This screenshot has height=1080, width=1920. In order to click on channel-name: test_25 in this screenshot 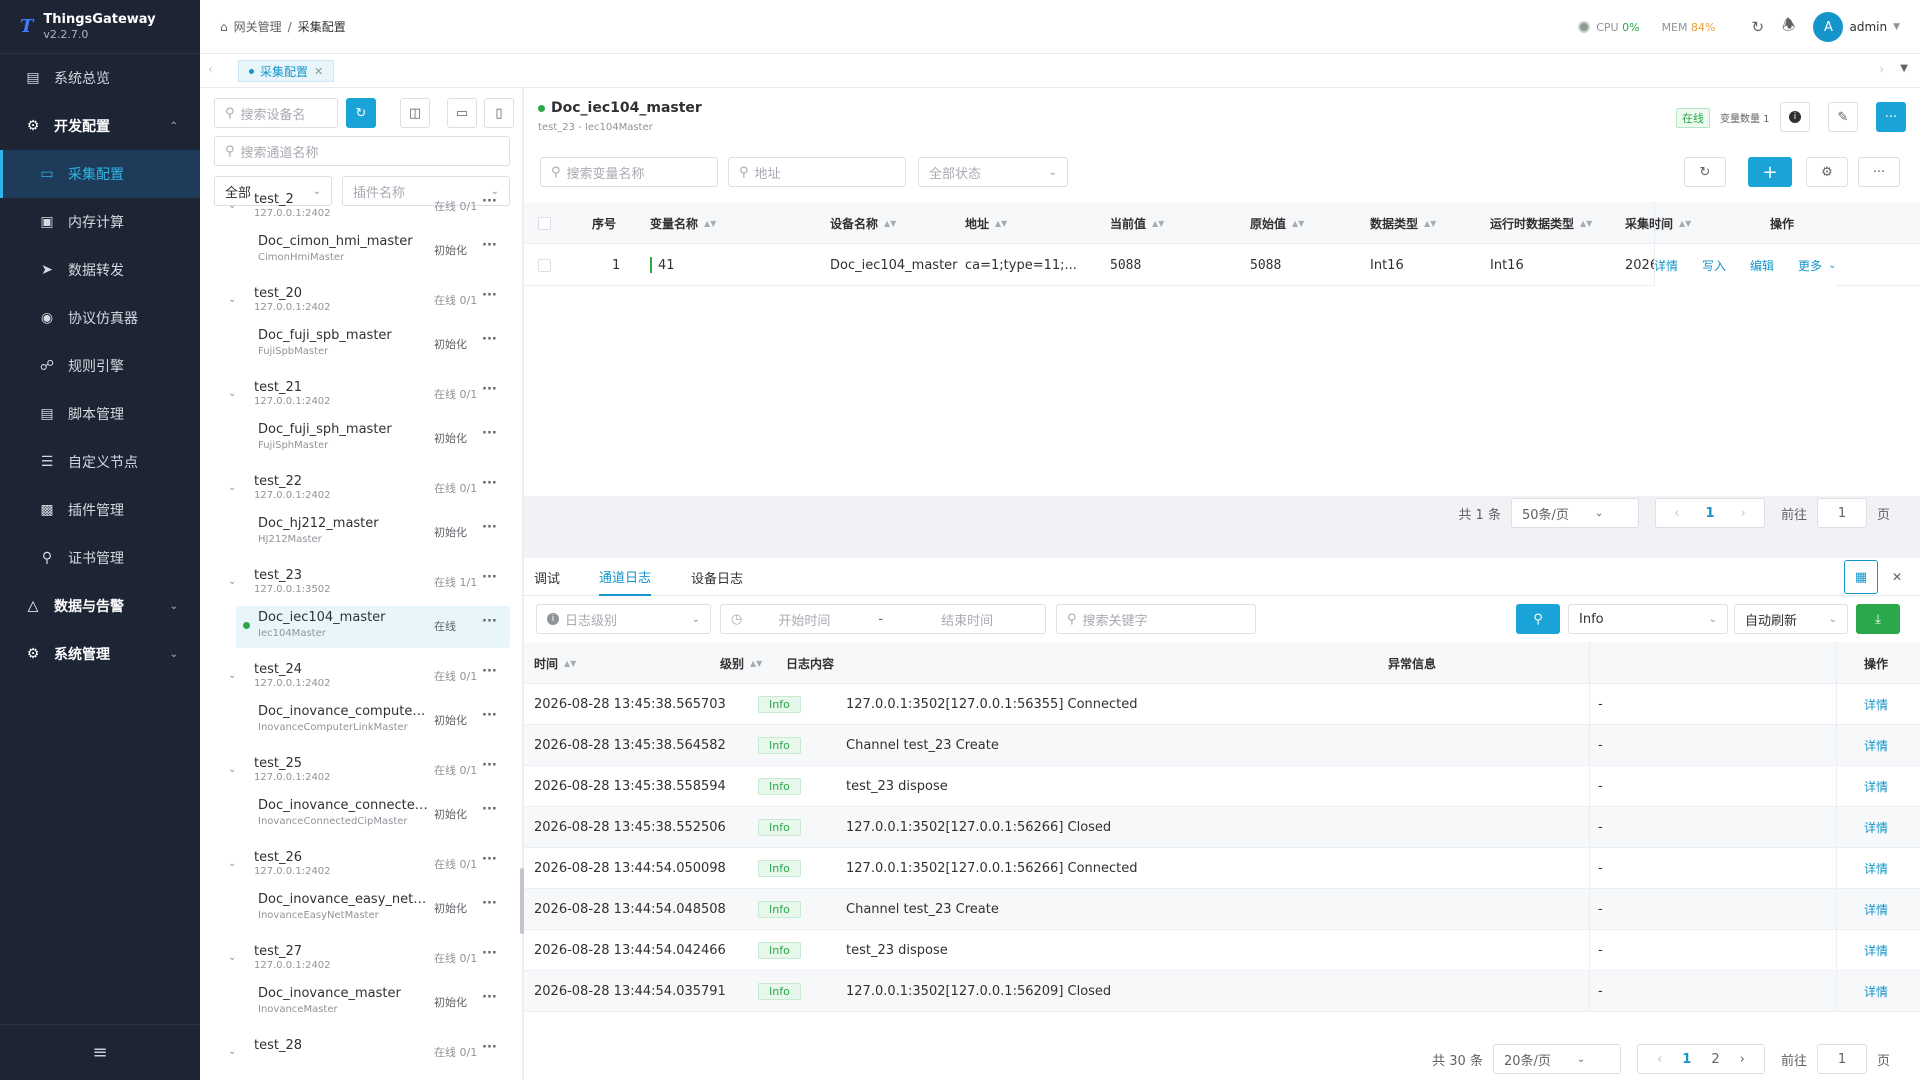, I will do `click(278, 763)`.